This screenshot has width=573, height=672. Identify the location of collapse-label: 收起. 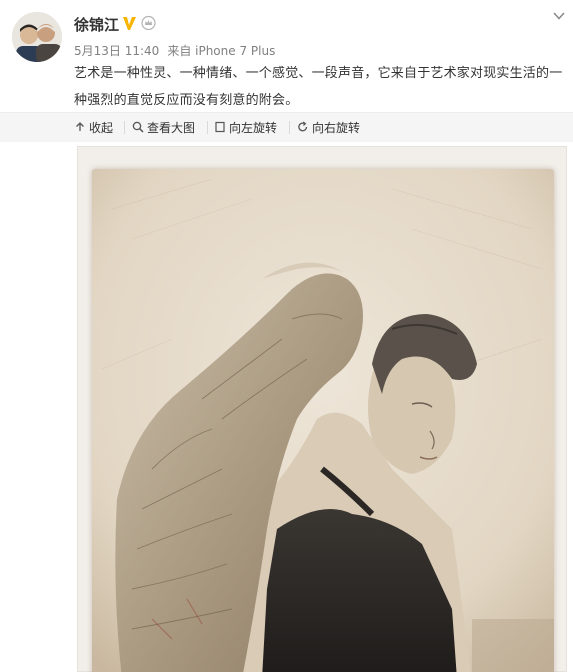
(101, 128).